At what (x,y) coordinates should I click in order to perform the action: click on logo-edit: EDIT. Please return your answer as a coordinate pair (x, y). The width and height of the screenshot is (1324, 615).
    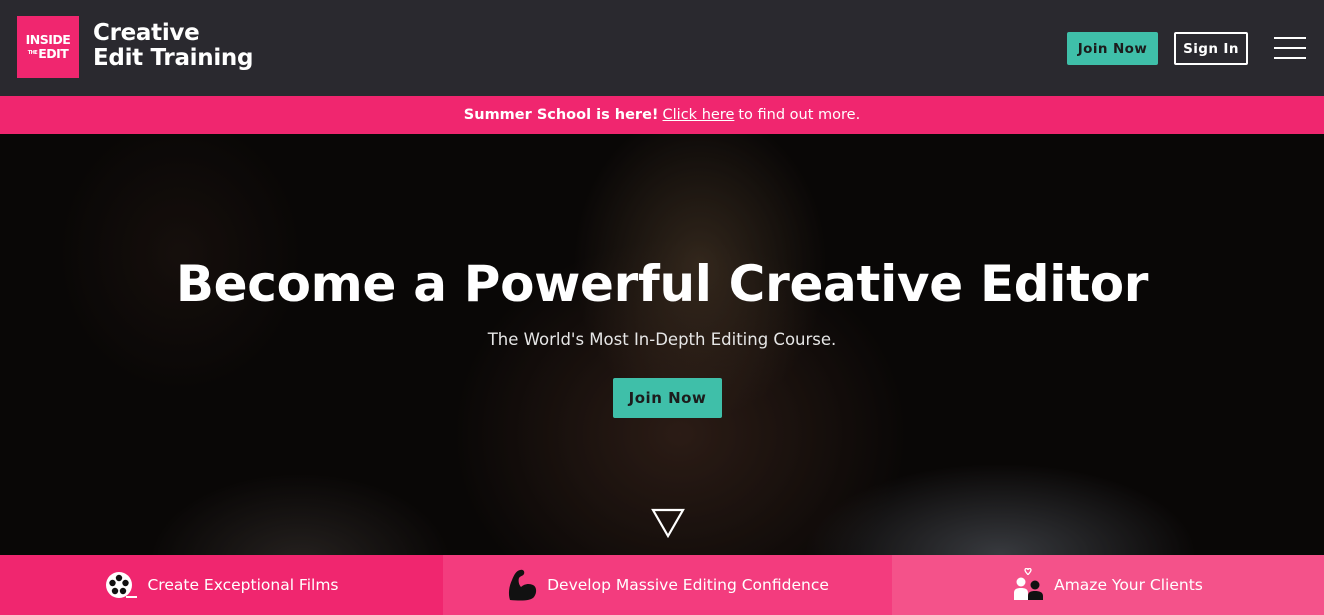
    Looking at the image, I should click on (53, 53).